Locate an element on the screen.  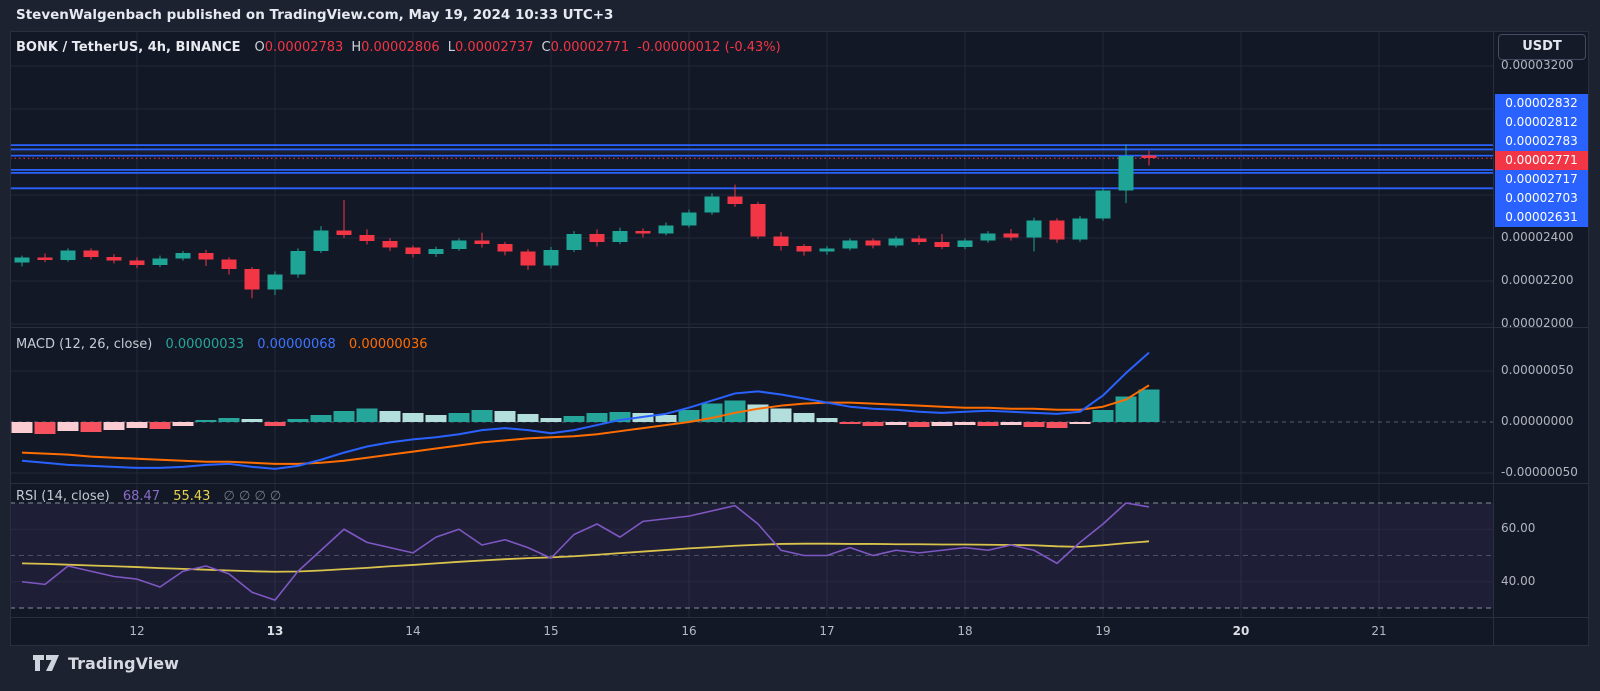
time-axis-label: 20 is located at coordinates (1241, 631).